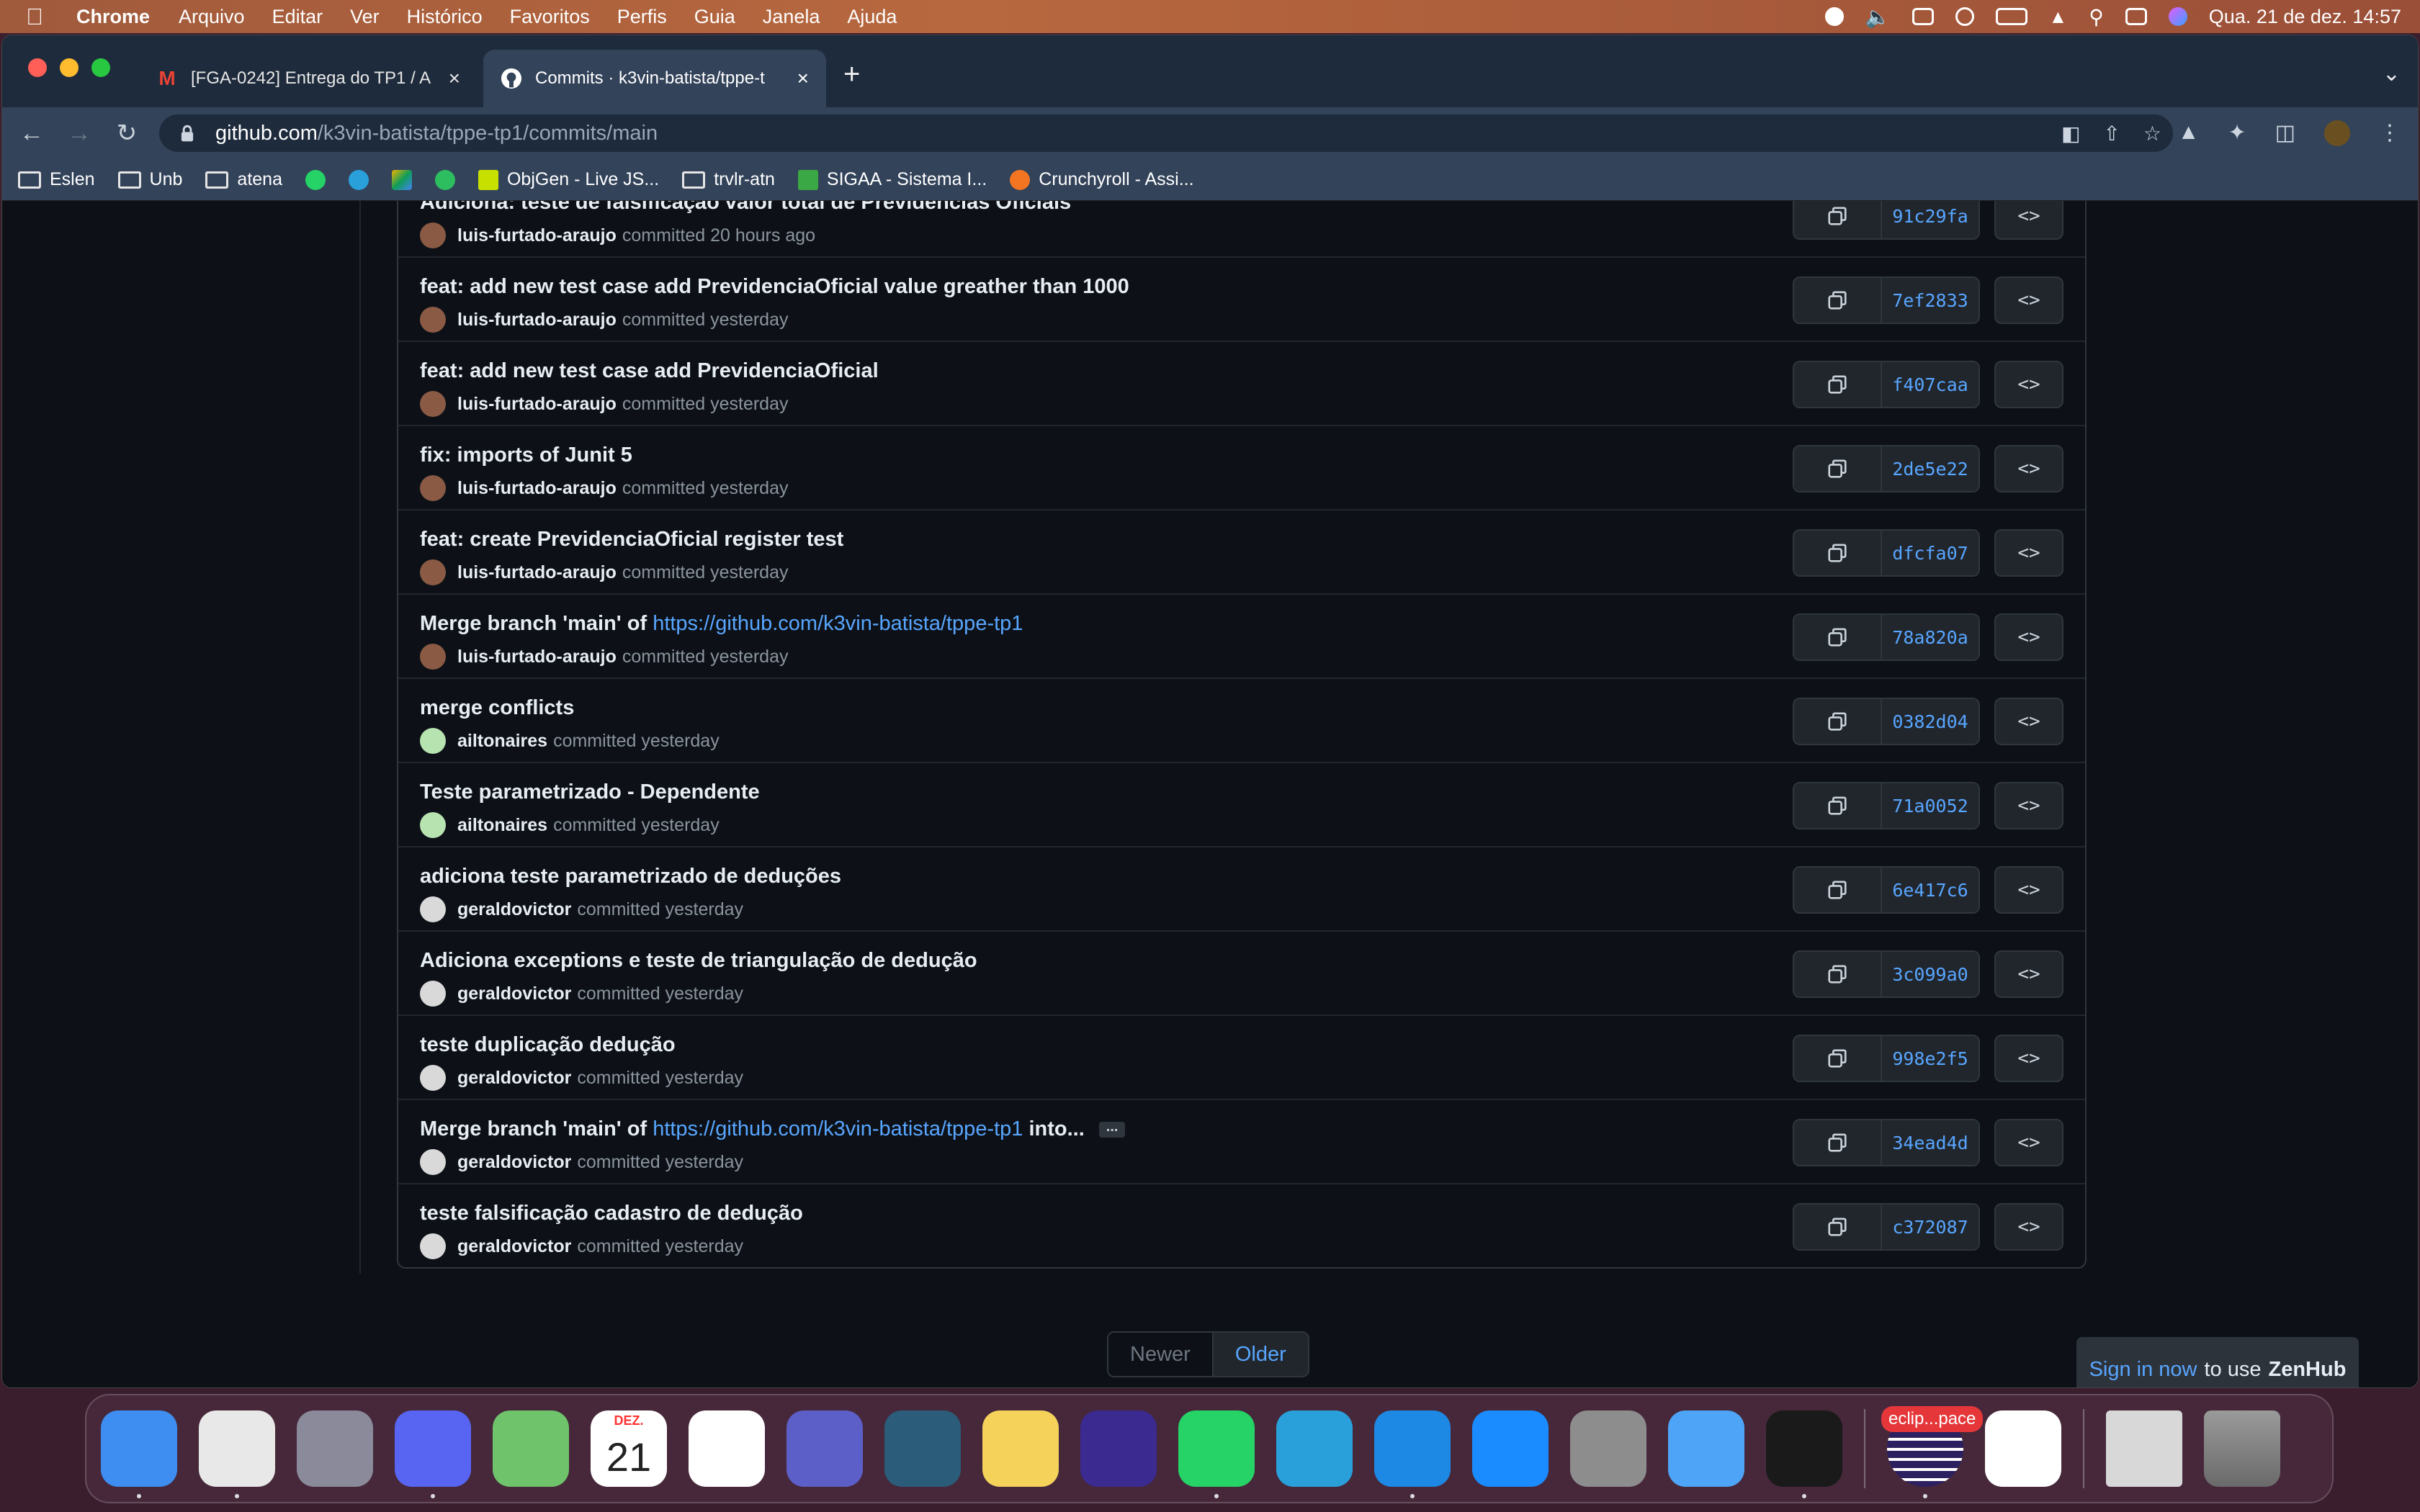 Image resolution: width=2420 pixels, height=1512 pixels. Describe the element at coordinates (630, 876) in the screenshot. I see `commit-message-text: adiciona teste parametrizado de deduções` at that location.